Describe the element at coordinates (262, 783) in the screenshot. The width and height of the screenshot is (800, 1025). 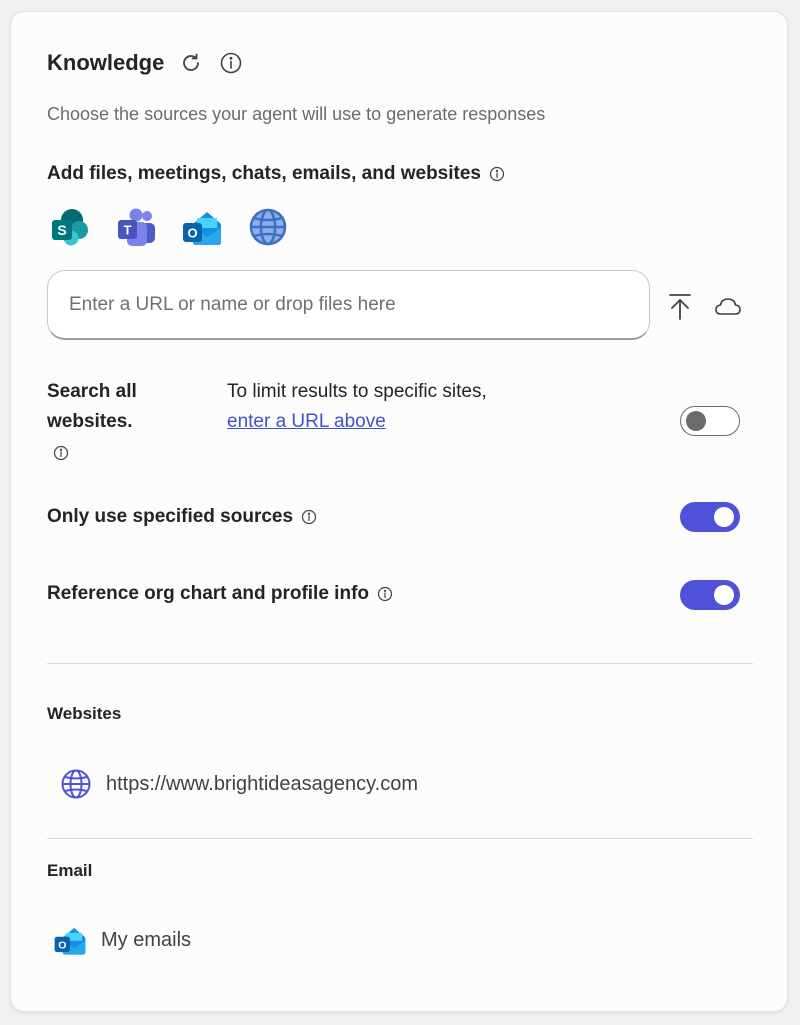
I see `website-url: https://www.brightideasagency.com` at that location.